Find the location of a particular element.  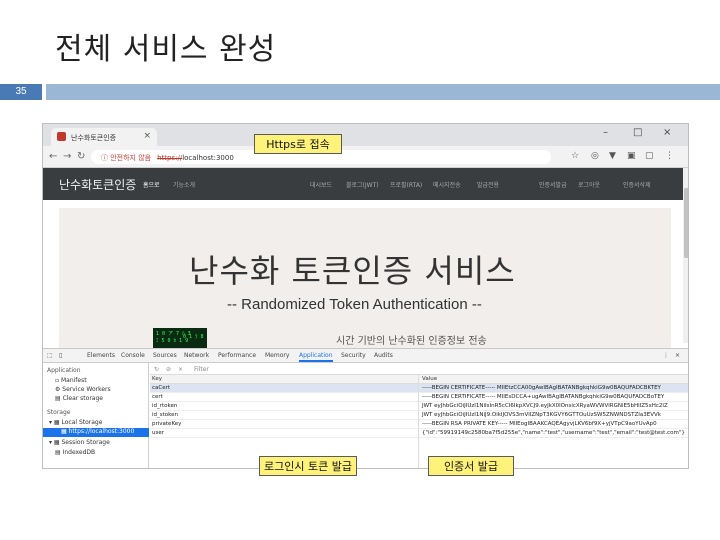

nav-cert-delete: 인증서삭제 is located at coordinates (637, 184).